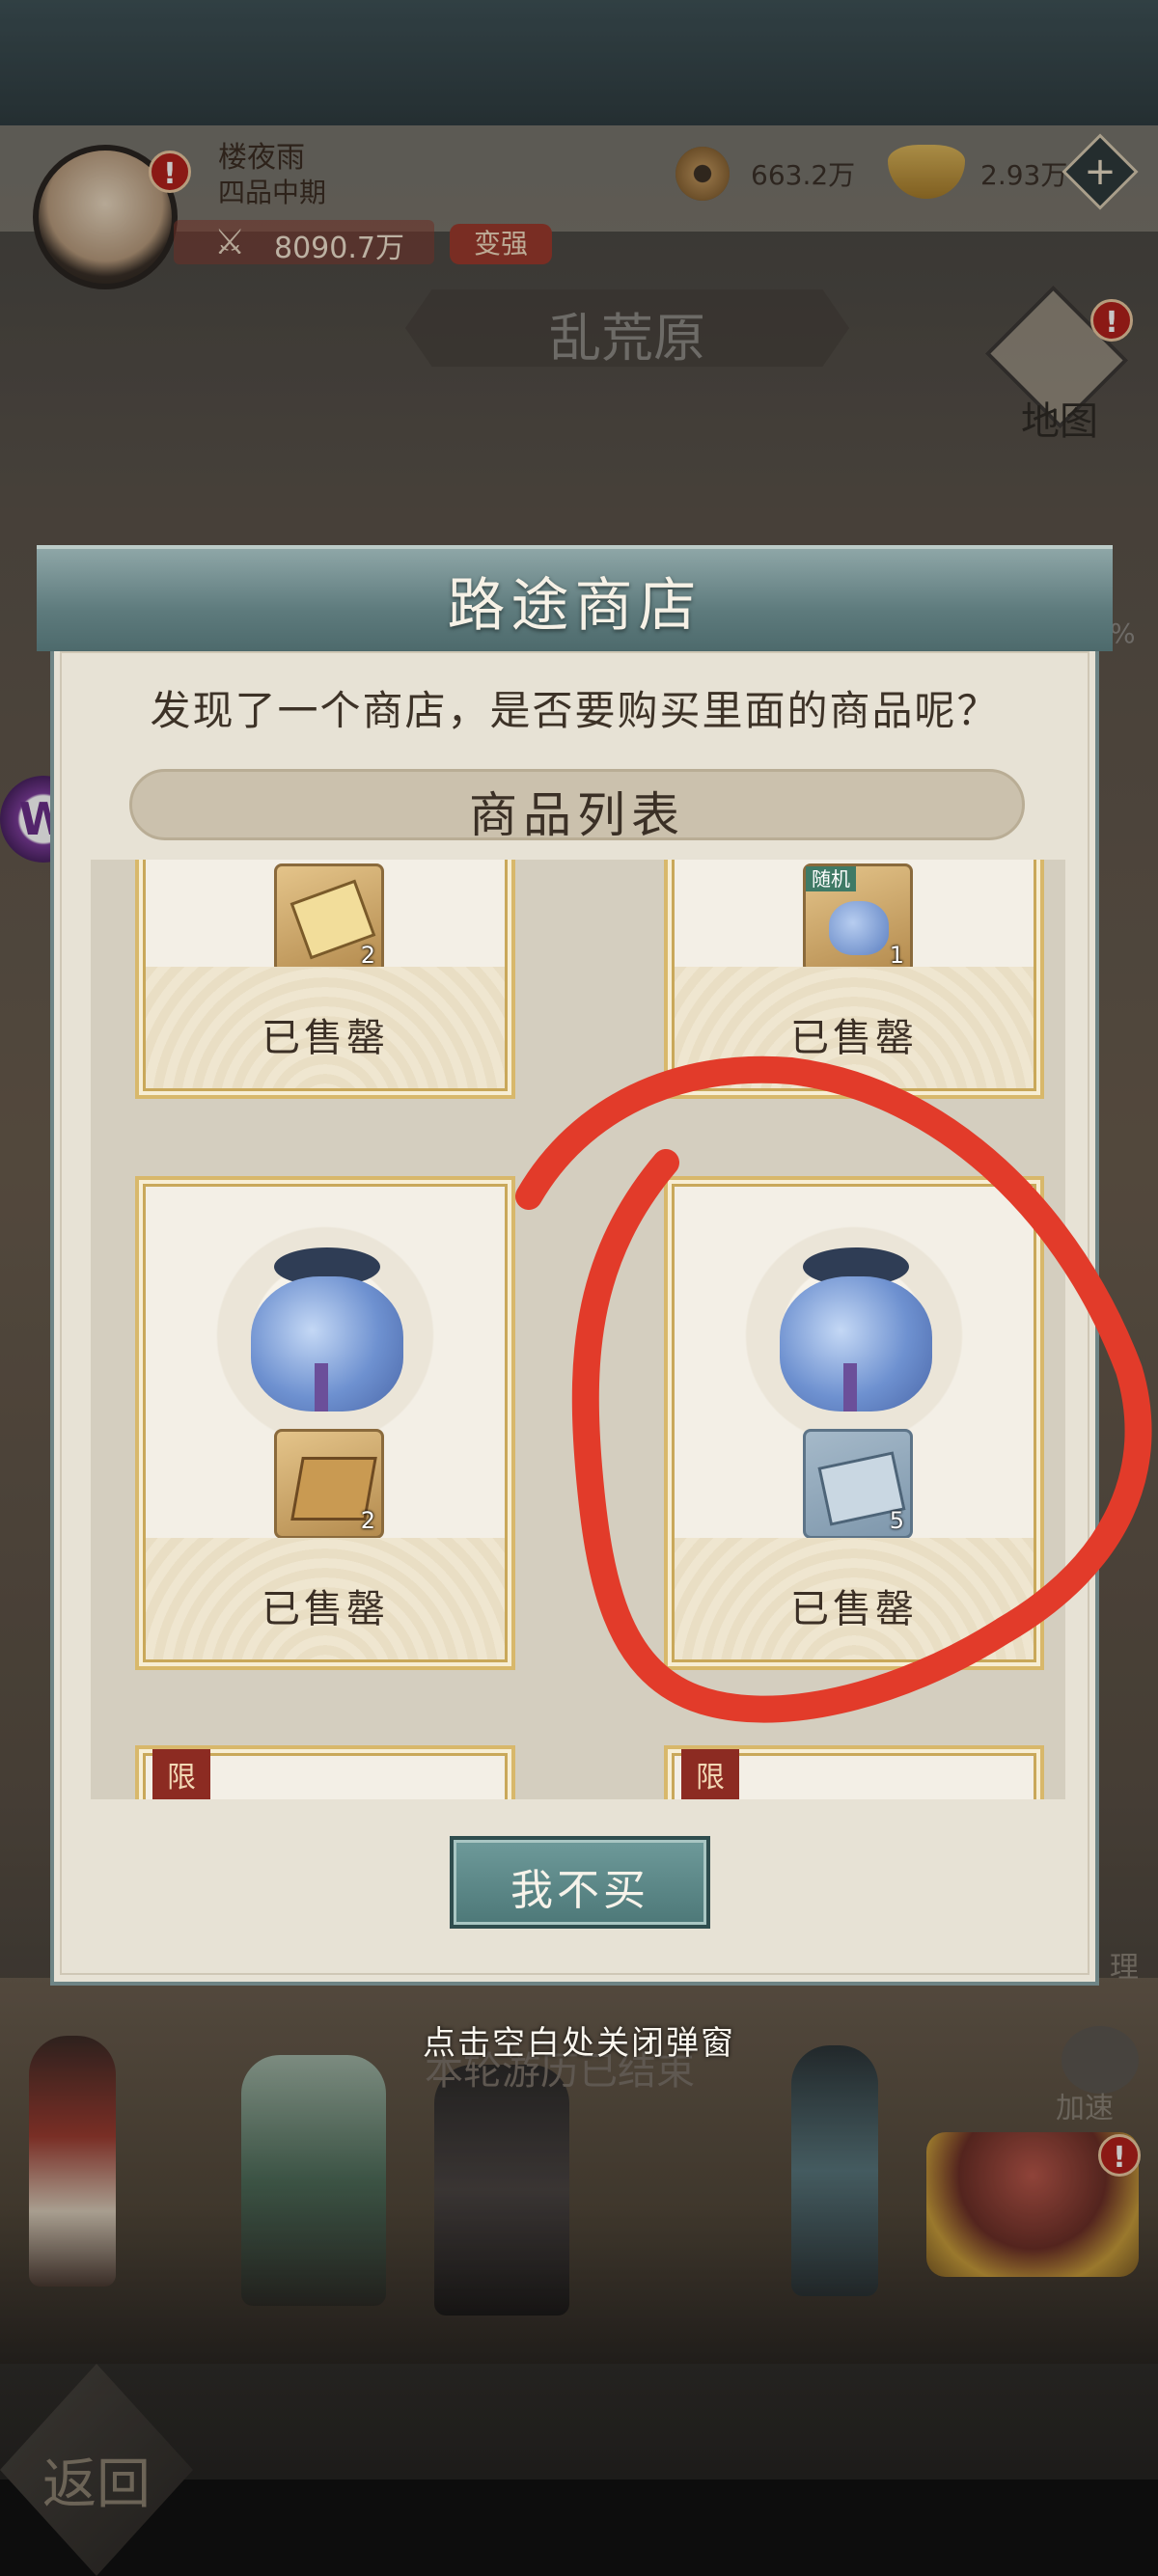 This screenshot has width=1158, height=2576. Describe the element at coordinates (329, 918) in the screenshot. I see `scroll-item-icon: 2` at that location.